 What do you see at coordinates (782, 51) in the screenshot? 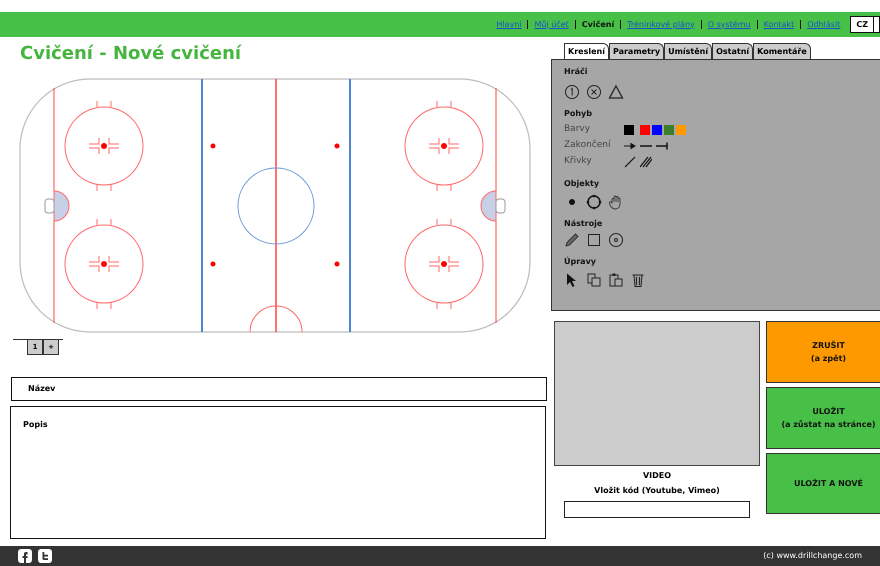
I see `tool-tab: Komentáře` at bounding box center [782, 51].